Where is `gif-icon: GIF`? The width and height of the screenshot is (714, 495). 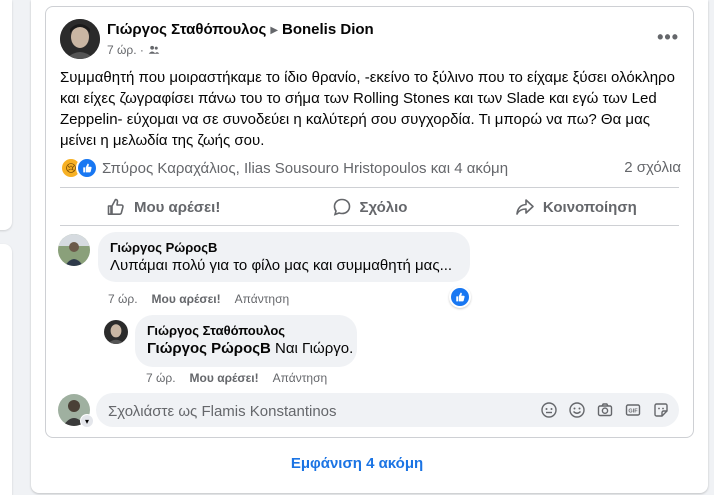
gif-icon: GIF is located at coordinates (633, 410).